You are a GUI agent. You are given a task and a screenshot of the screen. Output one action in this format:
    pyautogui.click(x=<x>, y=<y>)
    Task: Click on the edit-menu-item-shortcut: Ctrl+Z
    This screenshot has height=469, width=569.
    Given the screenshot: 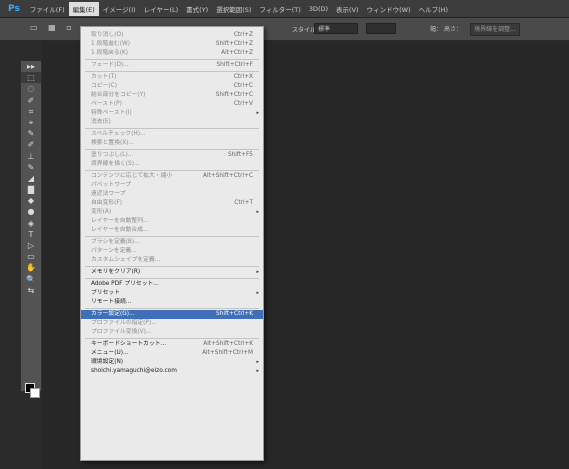 What is the action you would take?
    pyautogui.click(x=243, y=35)
    